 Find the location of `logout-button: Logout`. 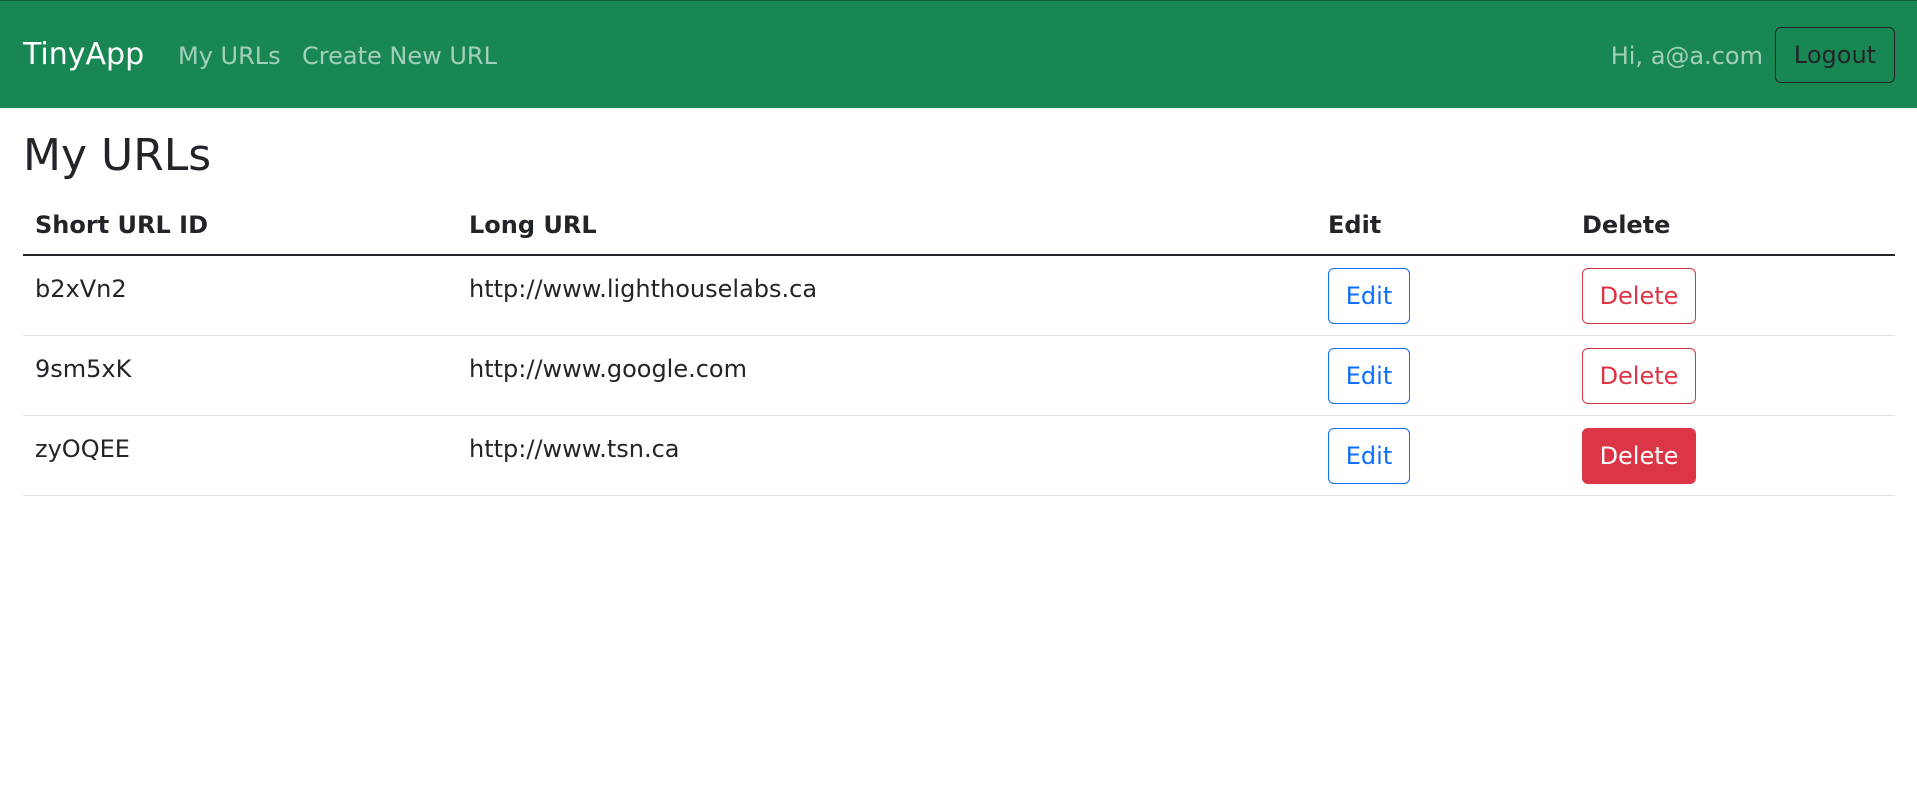

logout-button: Logout is located at coordinates (1835, 55).